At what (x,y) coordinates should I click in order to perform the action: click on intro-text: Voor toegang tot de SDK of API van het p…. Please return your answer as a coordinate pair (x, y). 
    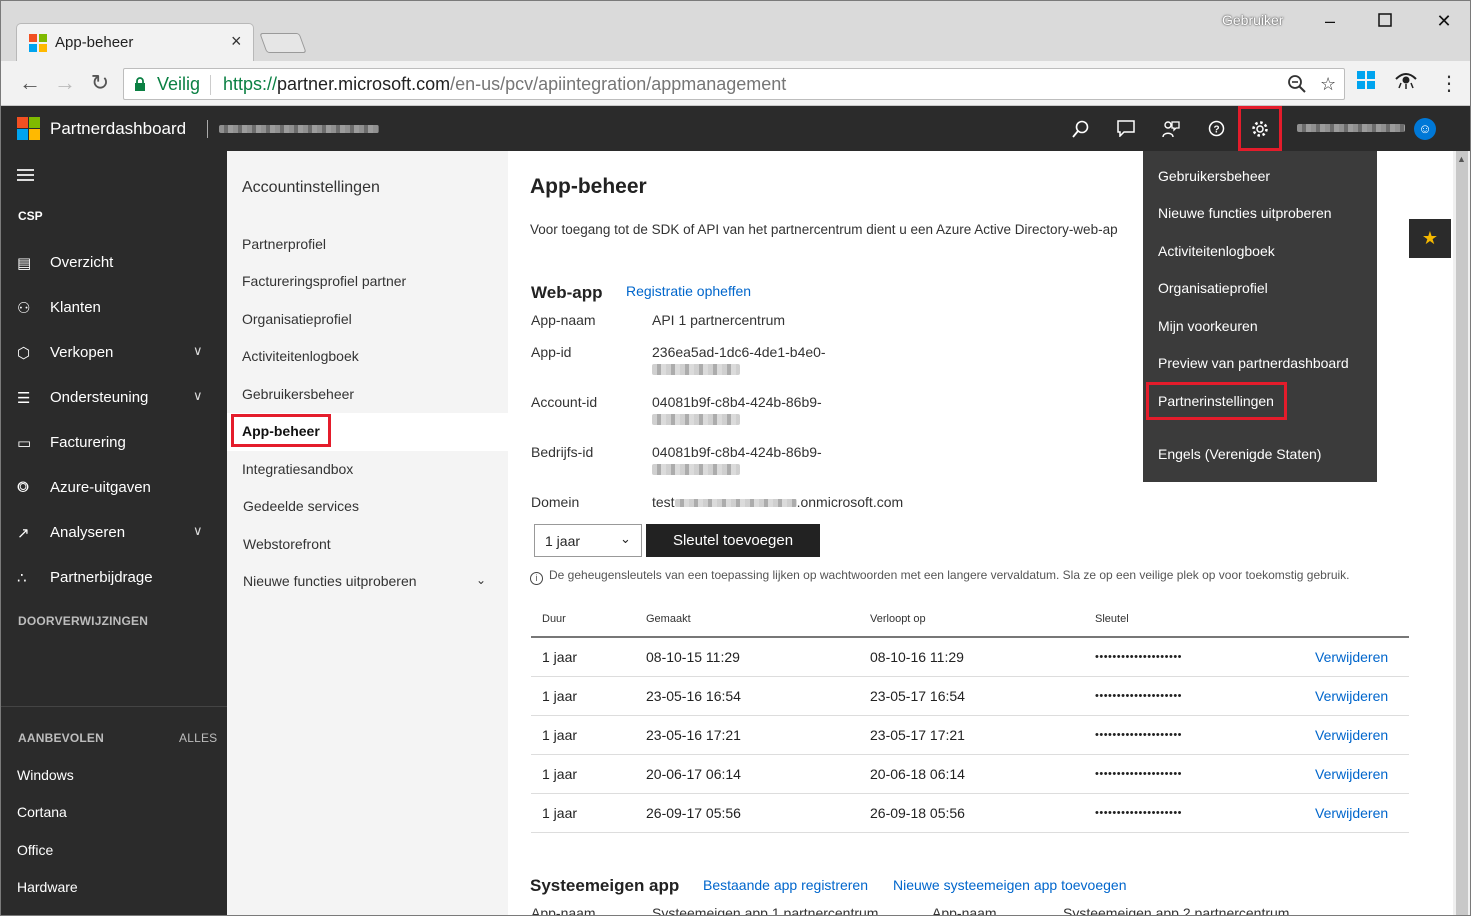
    Looking at the image, I should click on (824, 229).